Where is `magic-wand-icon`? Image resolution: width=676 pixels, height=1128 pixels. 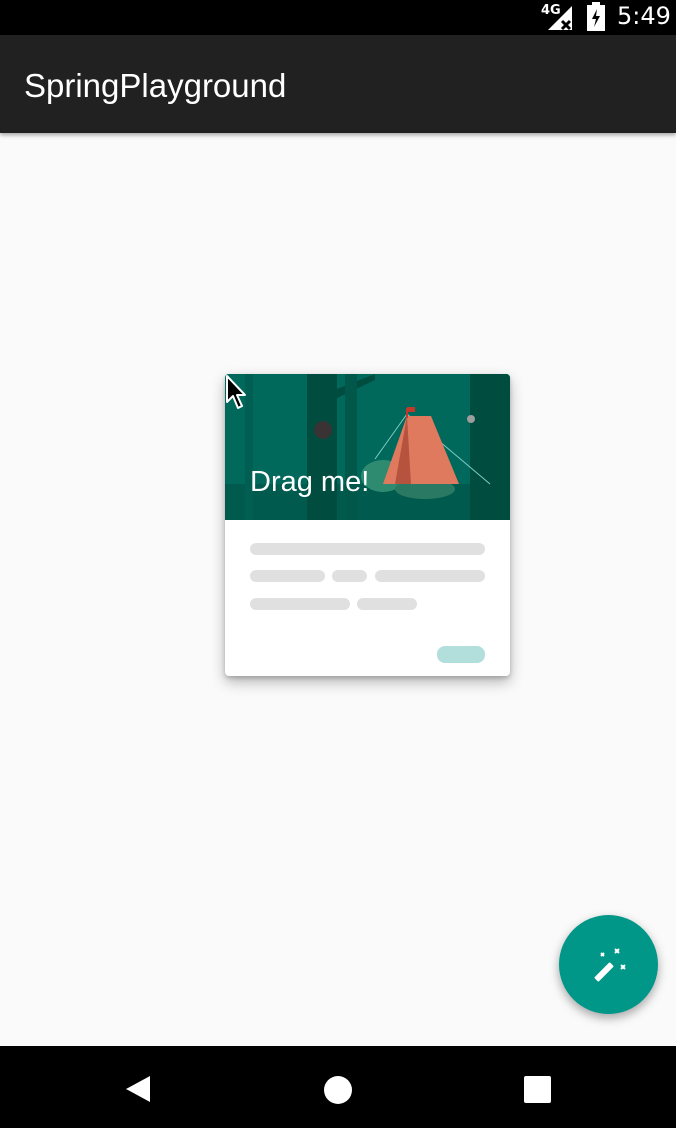 magic-wand-icon is located at coordinates (610, 965).